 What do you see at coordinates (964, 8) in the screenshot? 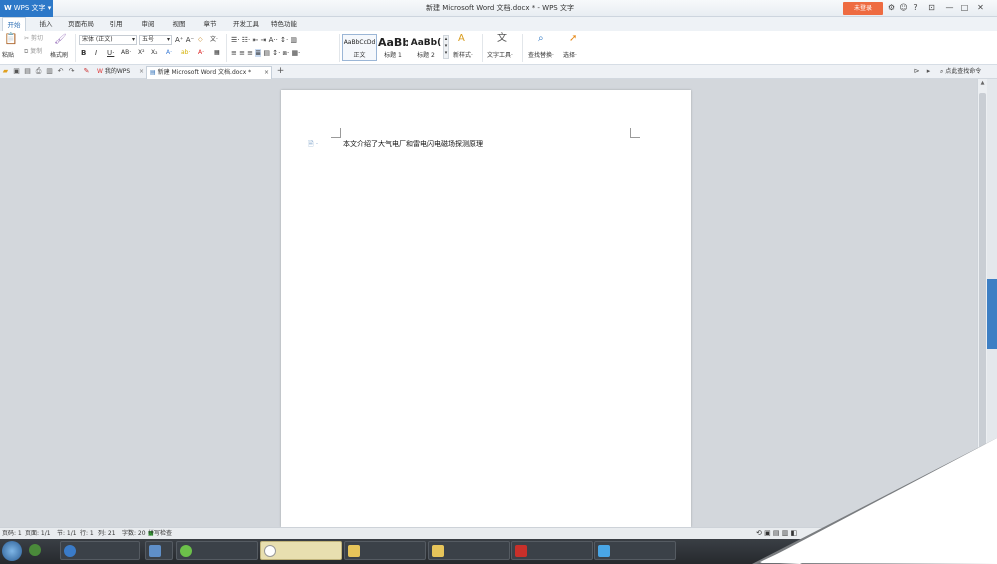
I see `maximize-button: □` at bounding box center [964, 8].